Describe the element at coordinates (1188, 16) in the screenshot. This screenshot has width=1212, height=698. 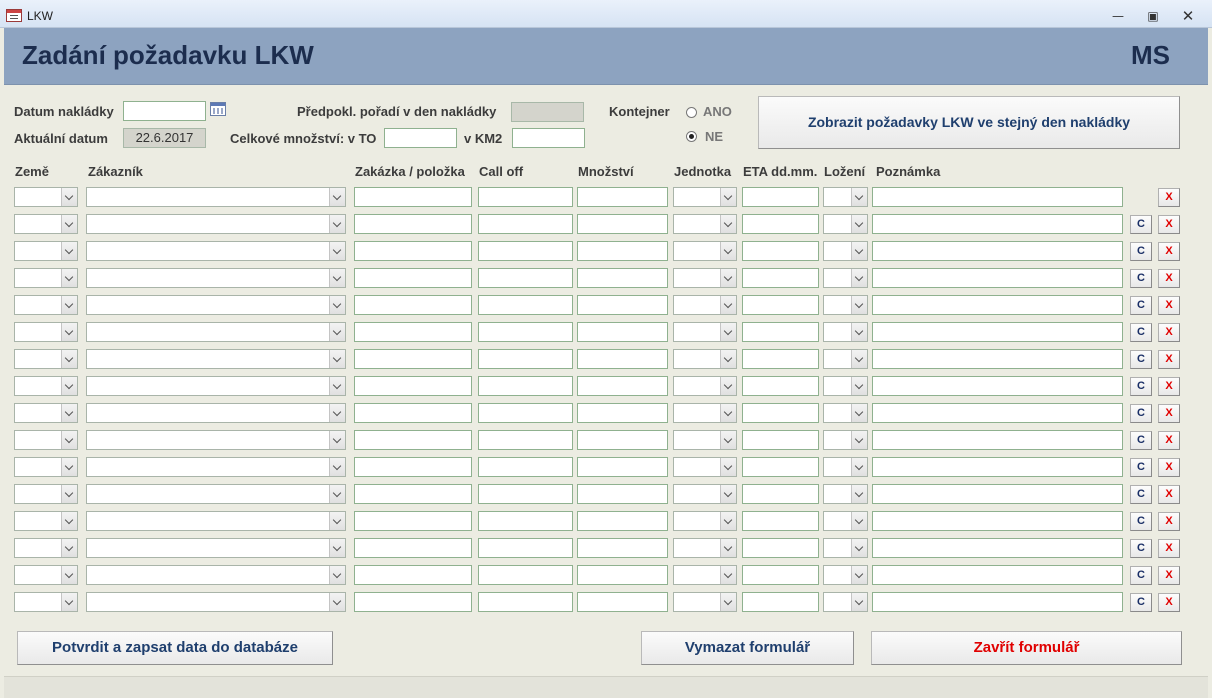
I see `close-icon: ✕` at that location.